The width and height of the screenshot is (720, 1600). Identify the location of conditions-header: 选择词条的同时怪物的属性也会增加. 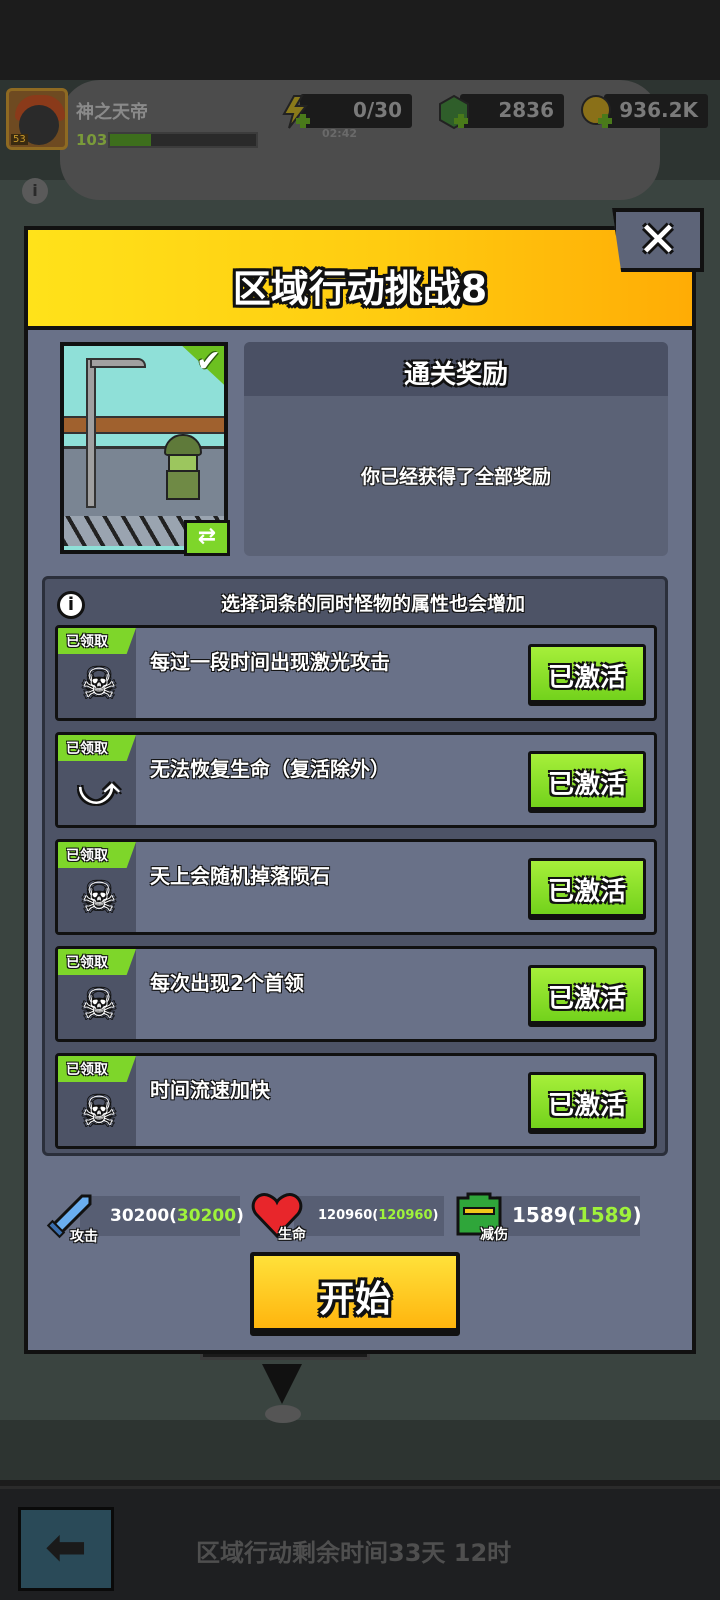
(372, 604).